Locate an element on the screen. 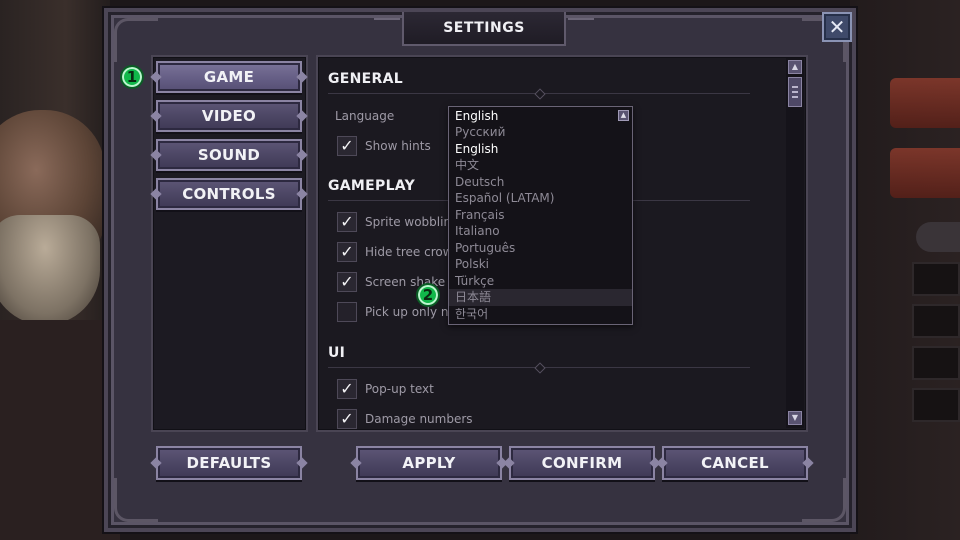  language-label: Language is located at coordinates (365, 116).